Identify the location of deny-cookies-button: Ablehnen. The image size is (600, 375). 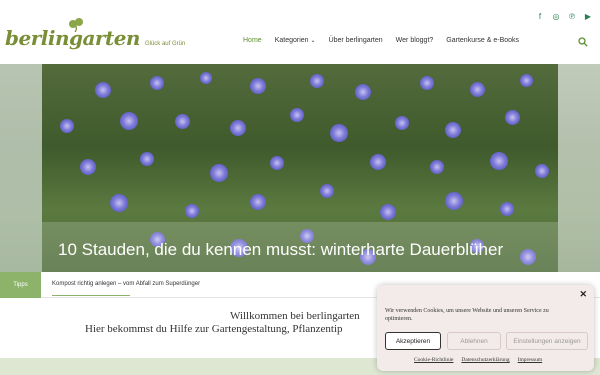
(474, 341).